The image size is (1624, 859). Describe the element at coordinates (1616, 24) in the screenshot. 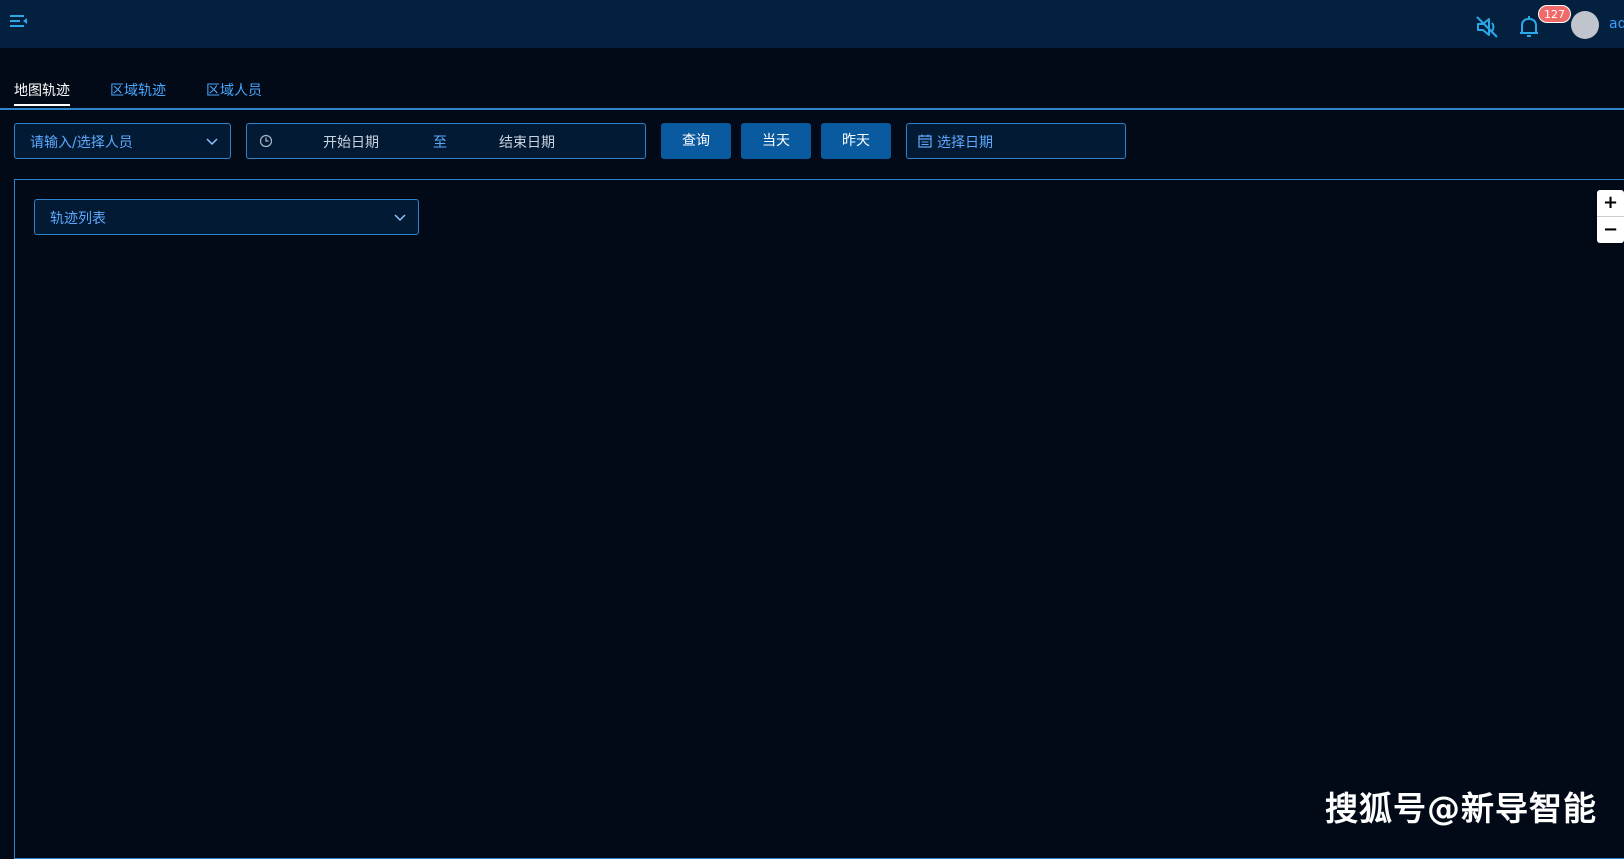

I see `username: admin` at that location.